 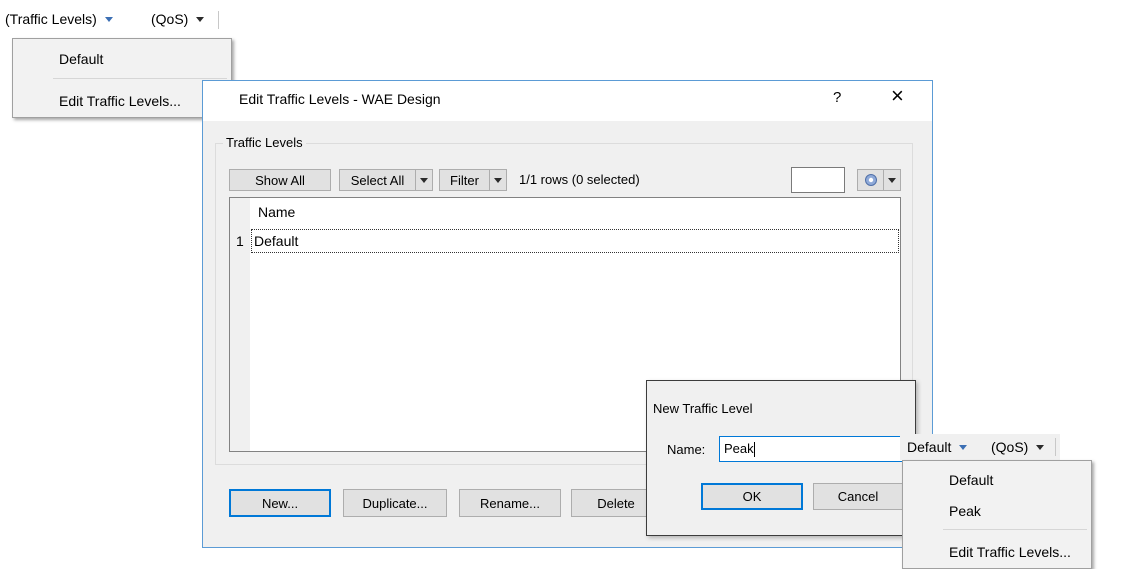 I want to click on name-label: Name:, so click(x=686, y=449).